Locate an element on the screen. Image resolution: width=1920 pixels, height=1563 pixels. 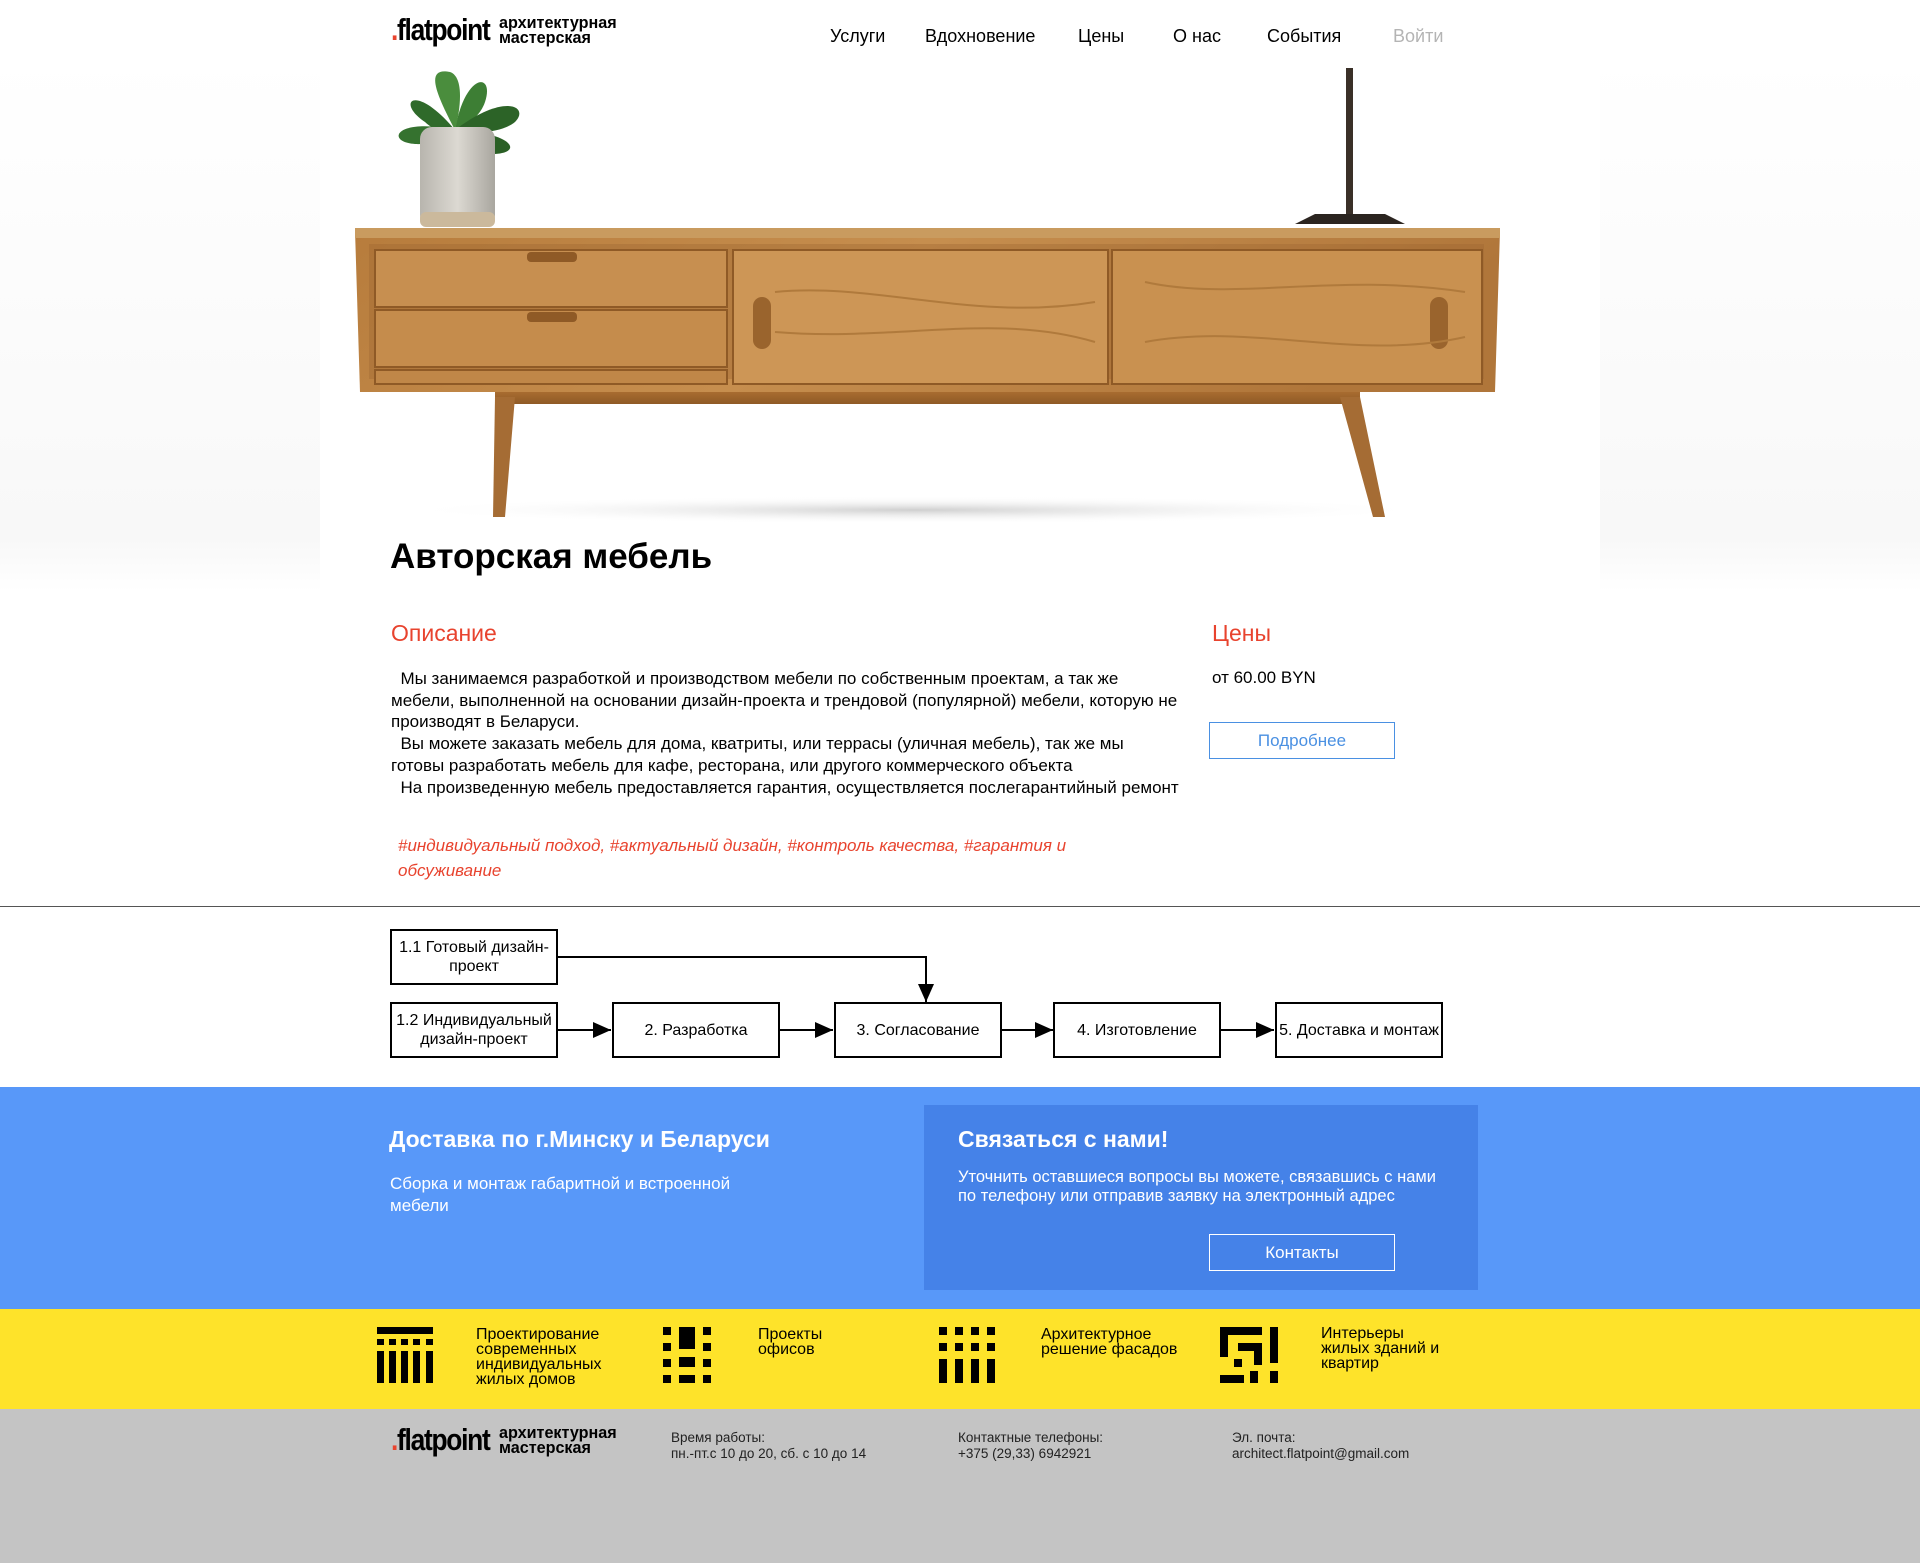
arrow-ready-to-approval is located at coordinates (746, 979).